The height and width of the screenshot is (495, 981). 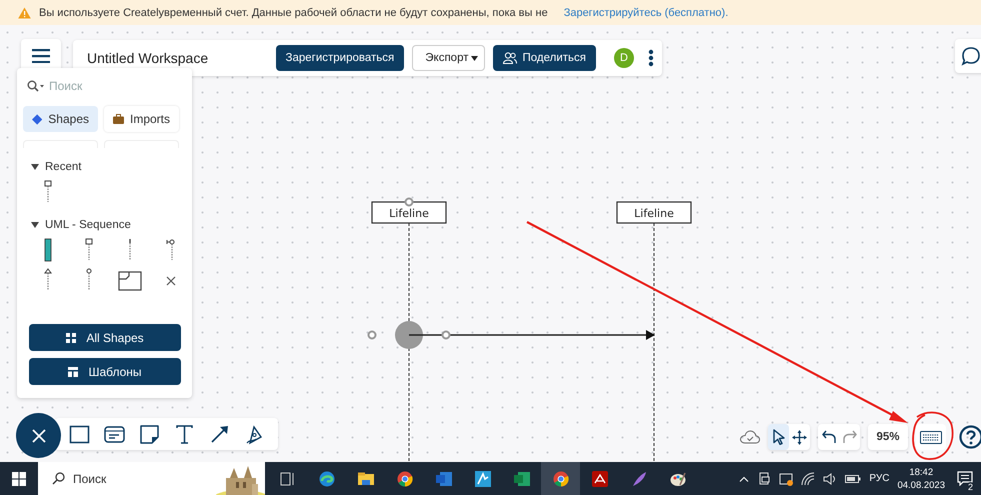 What do you see at coordinates (104, 225) in the screenshot?
I see `section-header: UML - Sequence` at bounding box center [104, 225].